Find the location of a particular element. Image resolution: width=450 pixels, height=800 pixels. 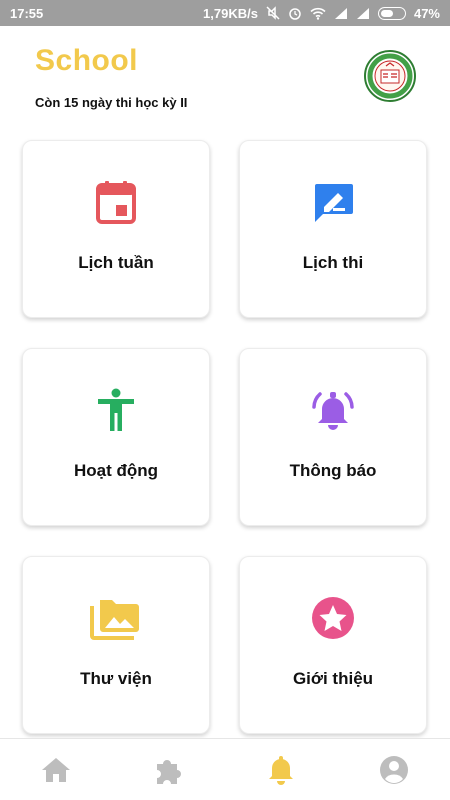

card-library: Thư viện is located at coordinates (116, 645).